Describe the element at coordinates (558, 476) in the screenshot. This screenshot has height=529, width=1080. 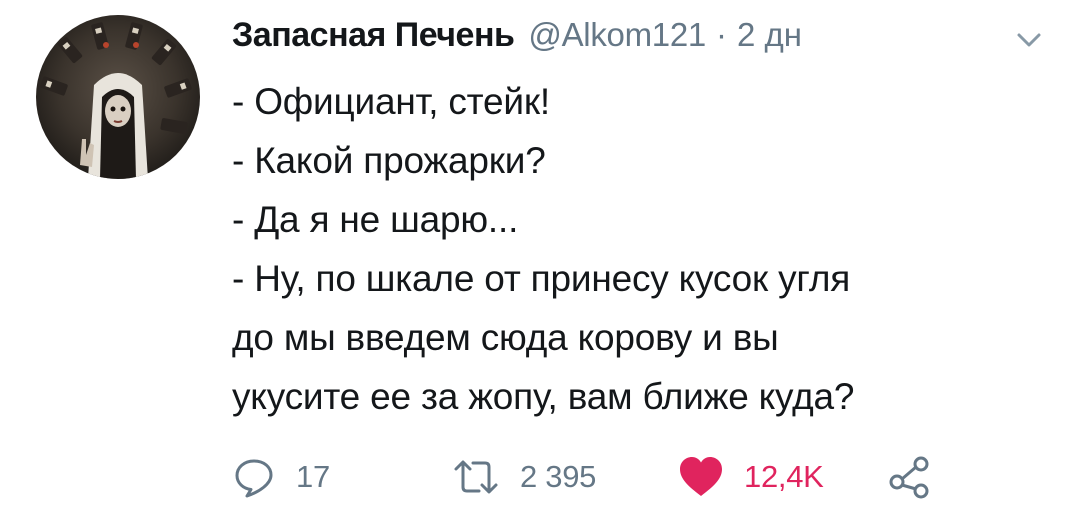
I see `retweet-count: 2 395` at that location.